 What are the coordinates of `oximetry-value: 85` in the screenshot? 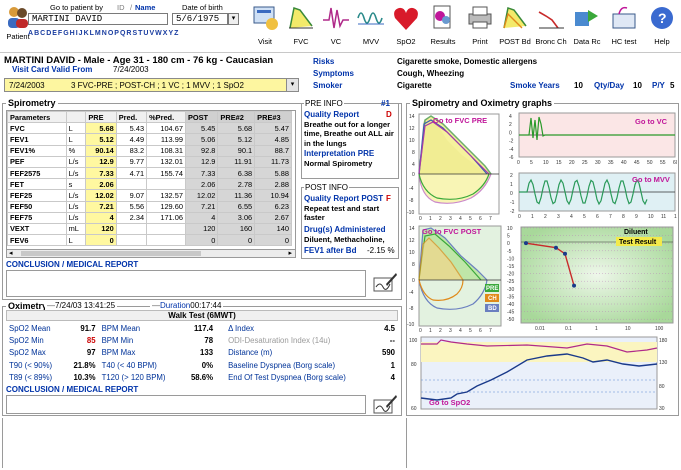 It's located at (91, 341).